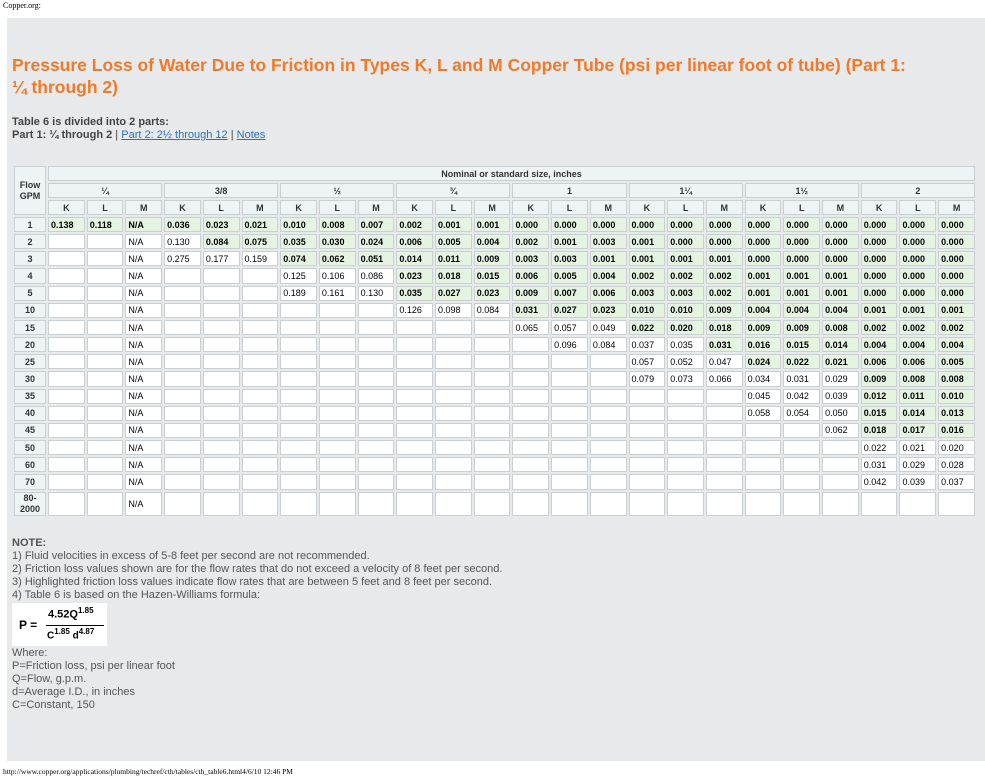 This screenshot has height=781, width=985. I want to click on type-header: M, so click(144, 207).